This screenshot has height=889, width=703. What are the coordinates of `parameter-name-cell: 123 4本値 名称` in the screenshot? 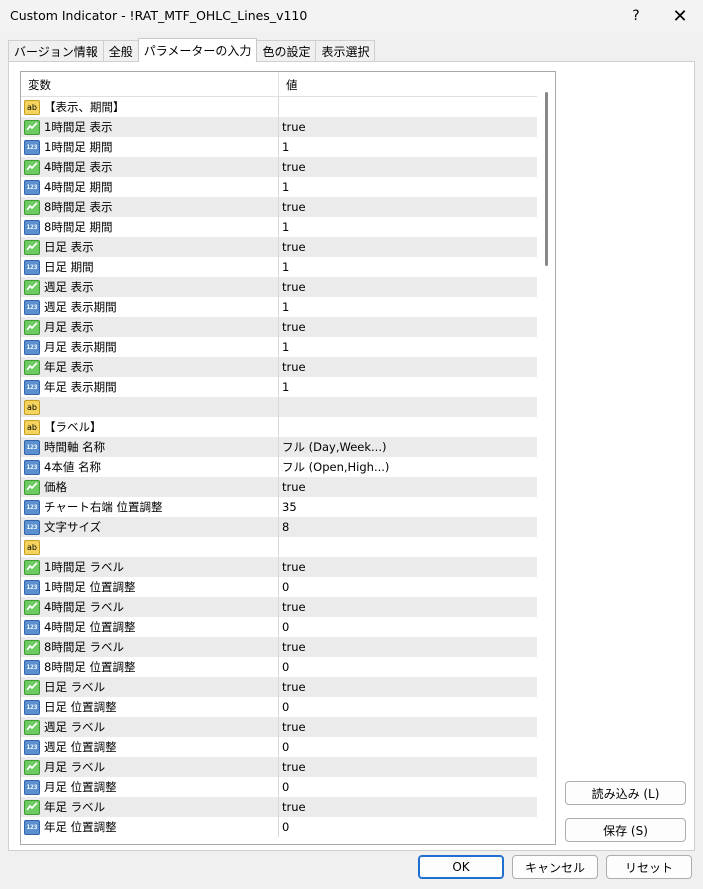 It's located at (150, 467).